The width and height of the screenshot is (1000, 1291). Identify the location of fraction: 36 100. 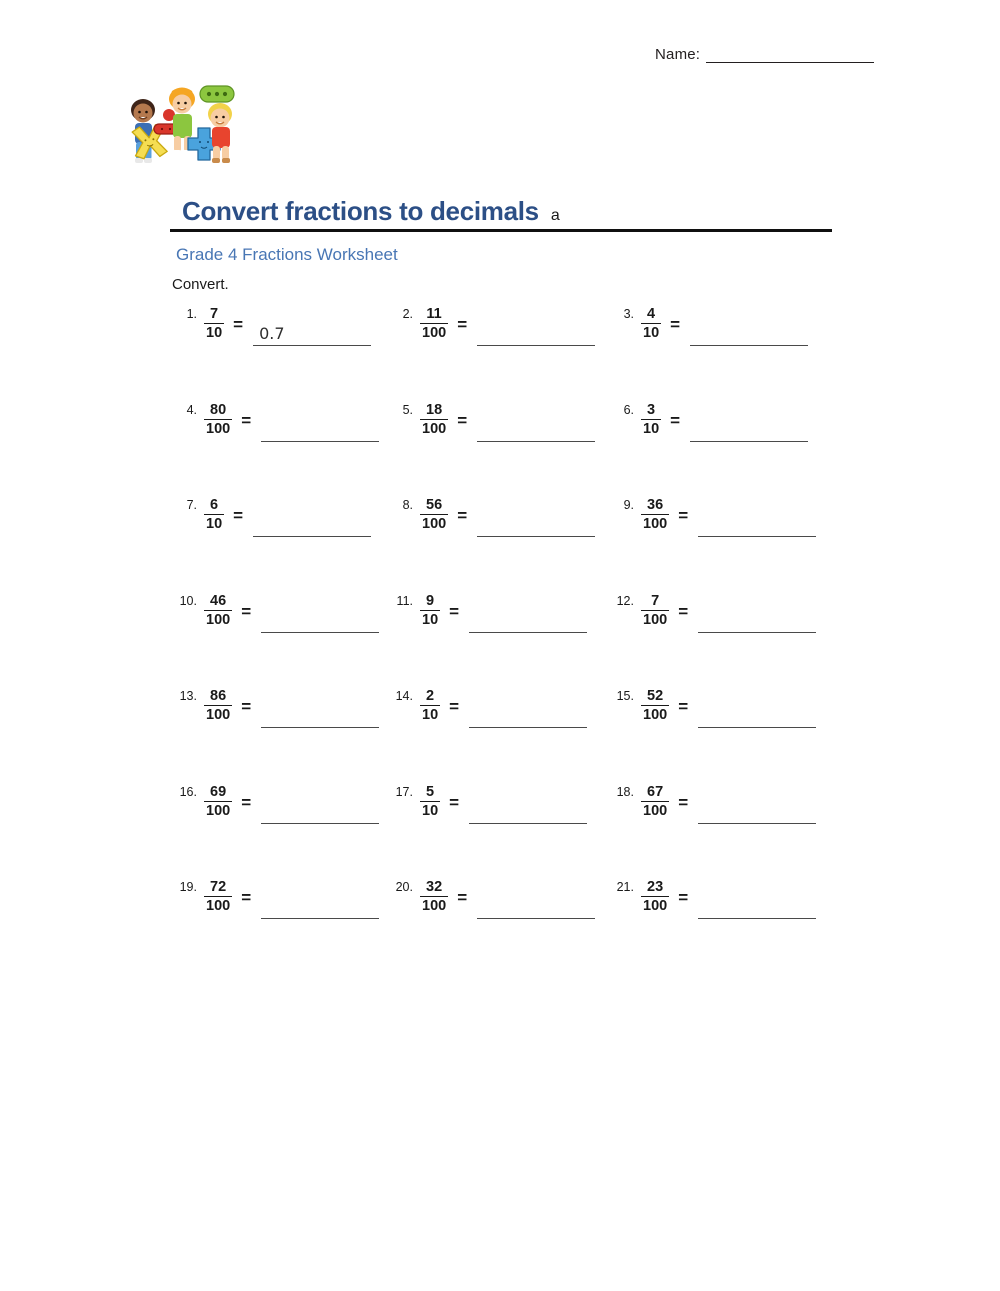
(655, 514).